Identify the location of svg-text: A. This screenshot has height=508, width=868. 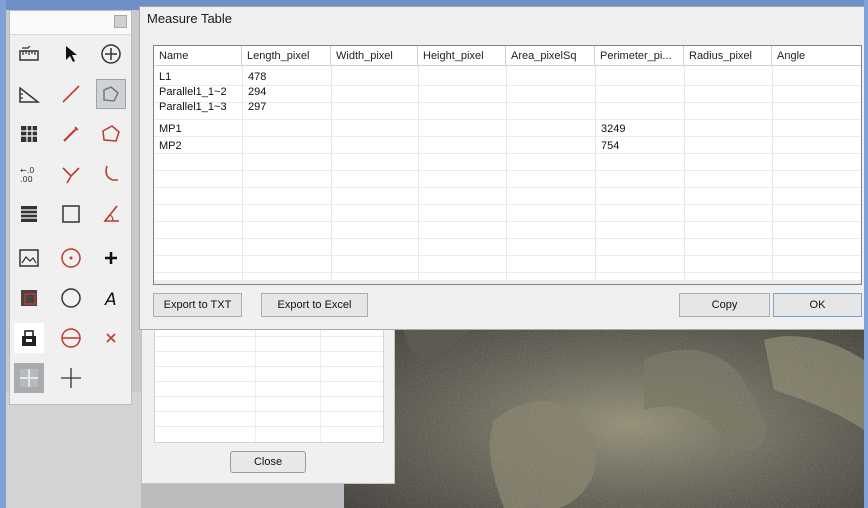
(110, 300).